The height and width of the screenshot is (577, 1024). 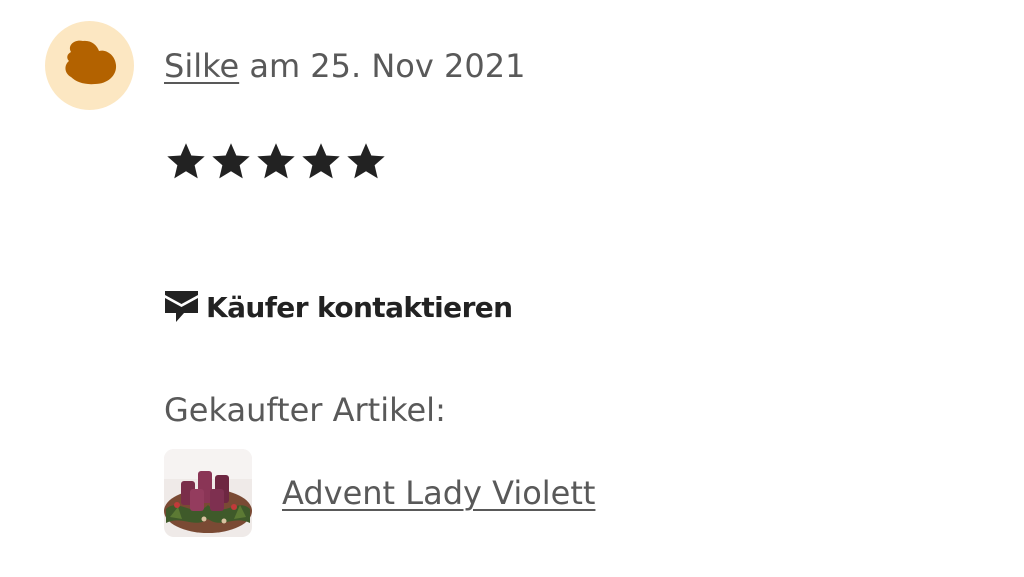 What do you see at coordinates (305, 410) in the screenshot?
I see `purchased-item-label: Gekaufter Artikel:` at bounding box center [305, 410].